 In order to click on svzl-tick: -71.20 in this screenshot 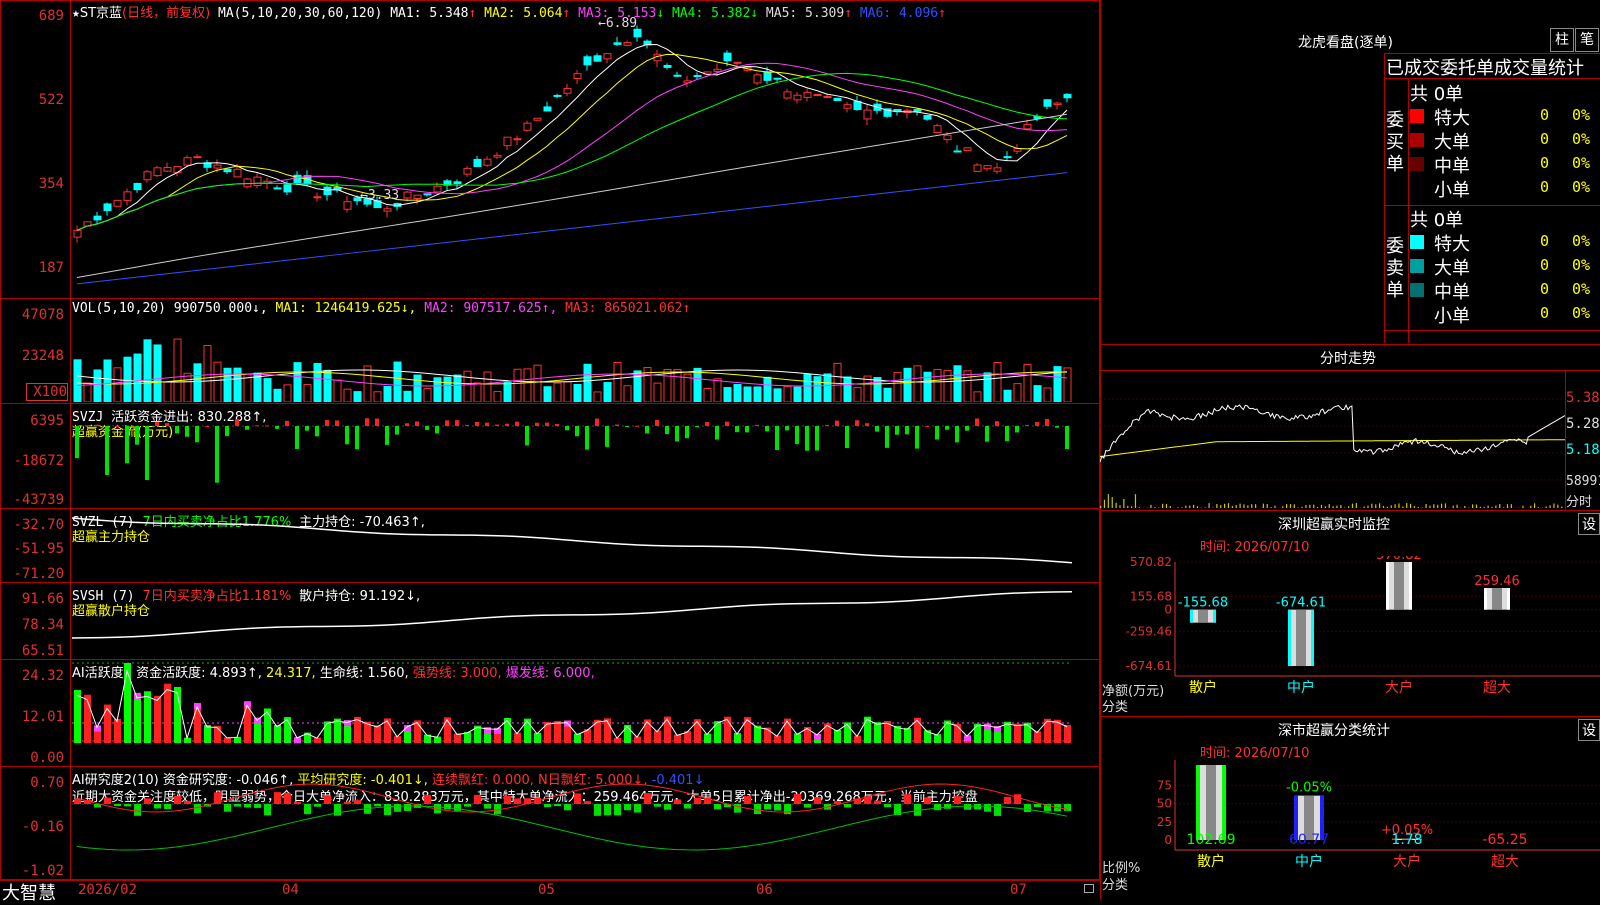, I will do `click(32, 574)`.